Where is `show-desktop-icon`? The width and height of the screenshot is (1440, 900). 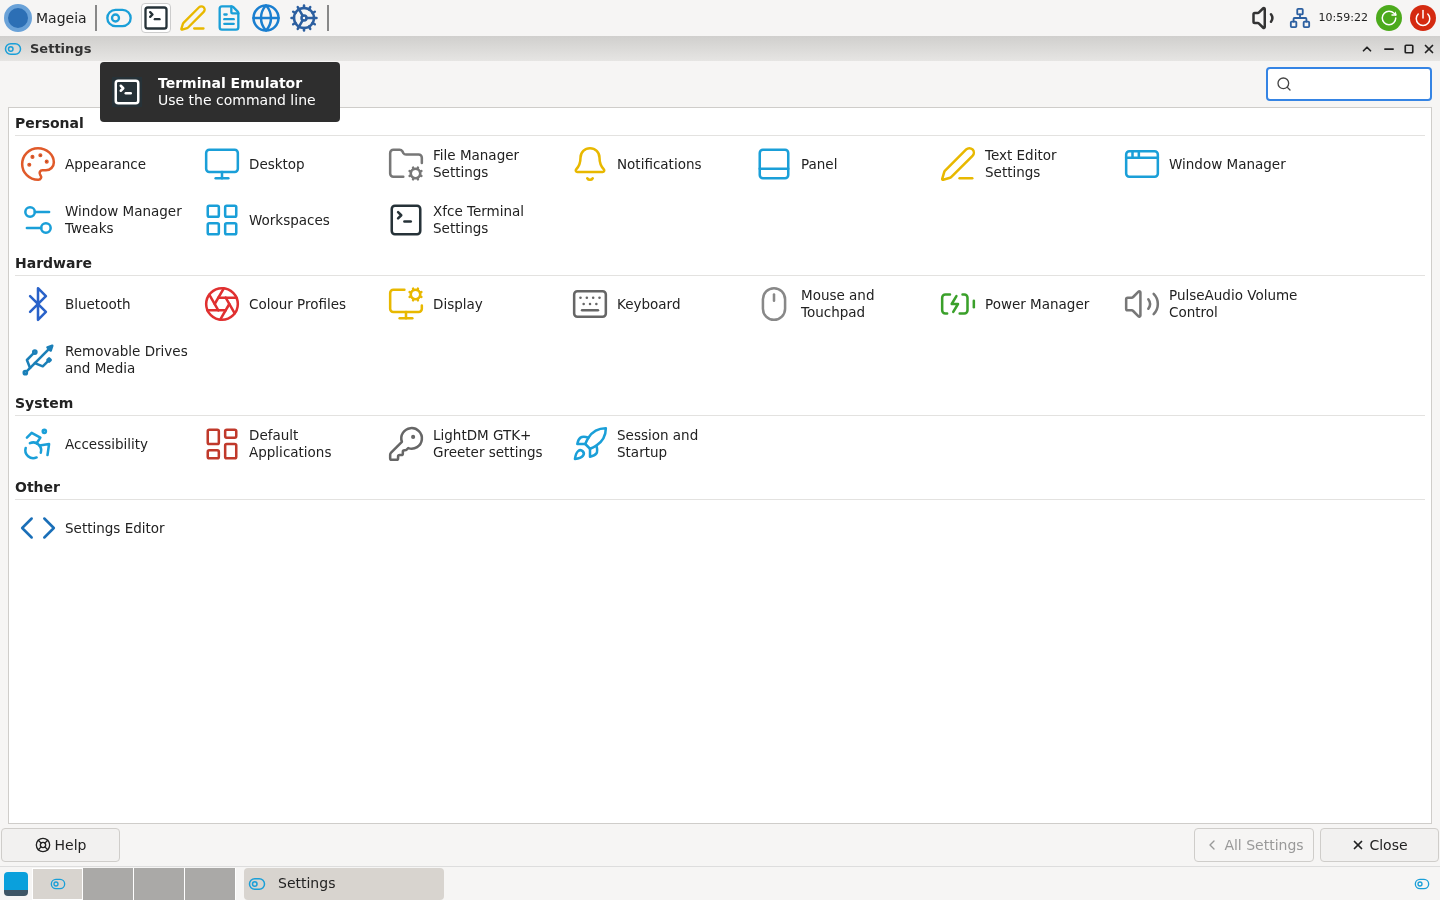
show-desktop-icon is located at coordinates (16, 883).